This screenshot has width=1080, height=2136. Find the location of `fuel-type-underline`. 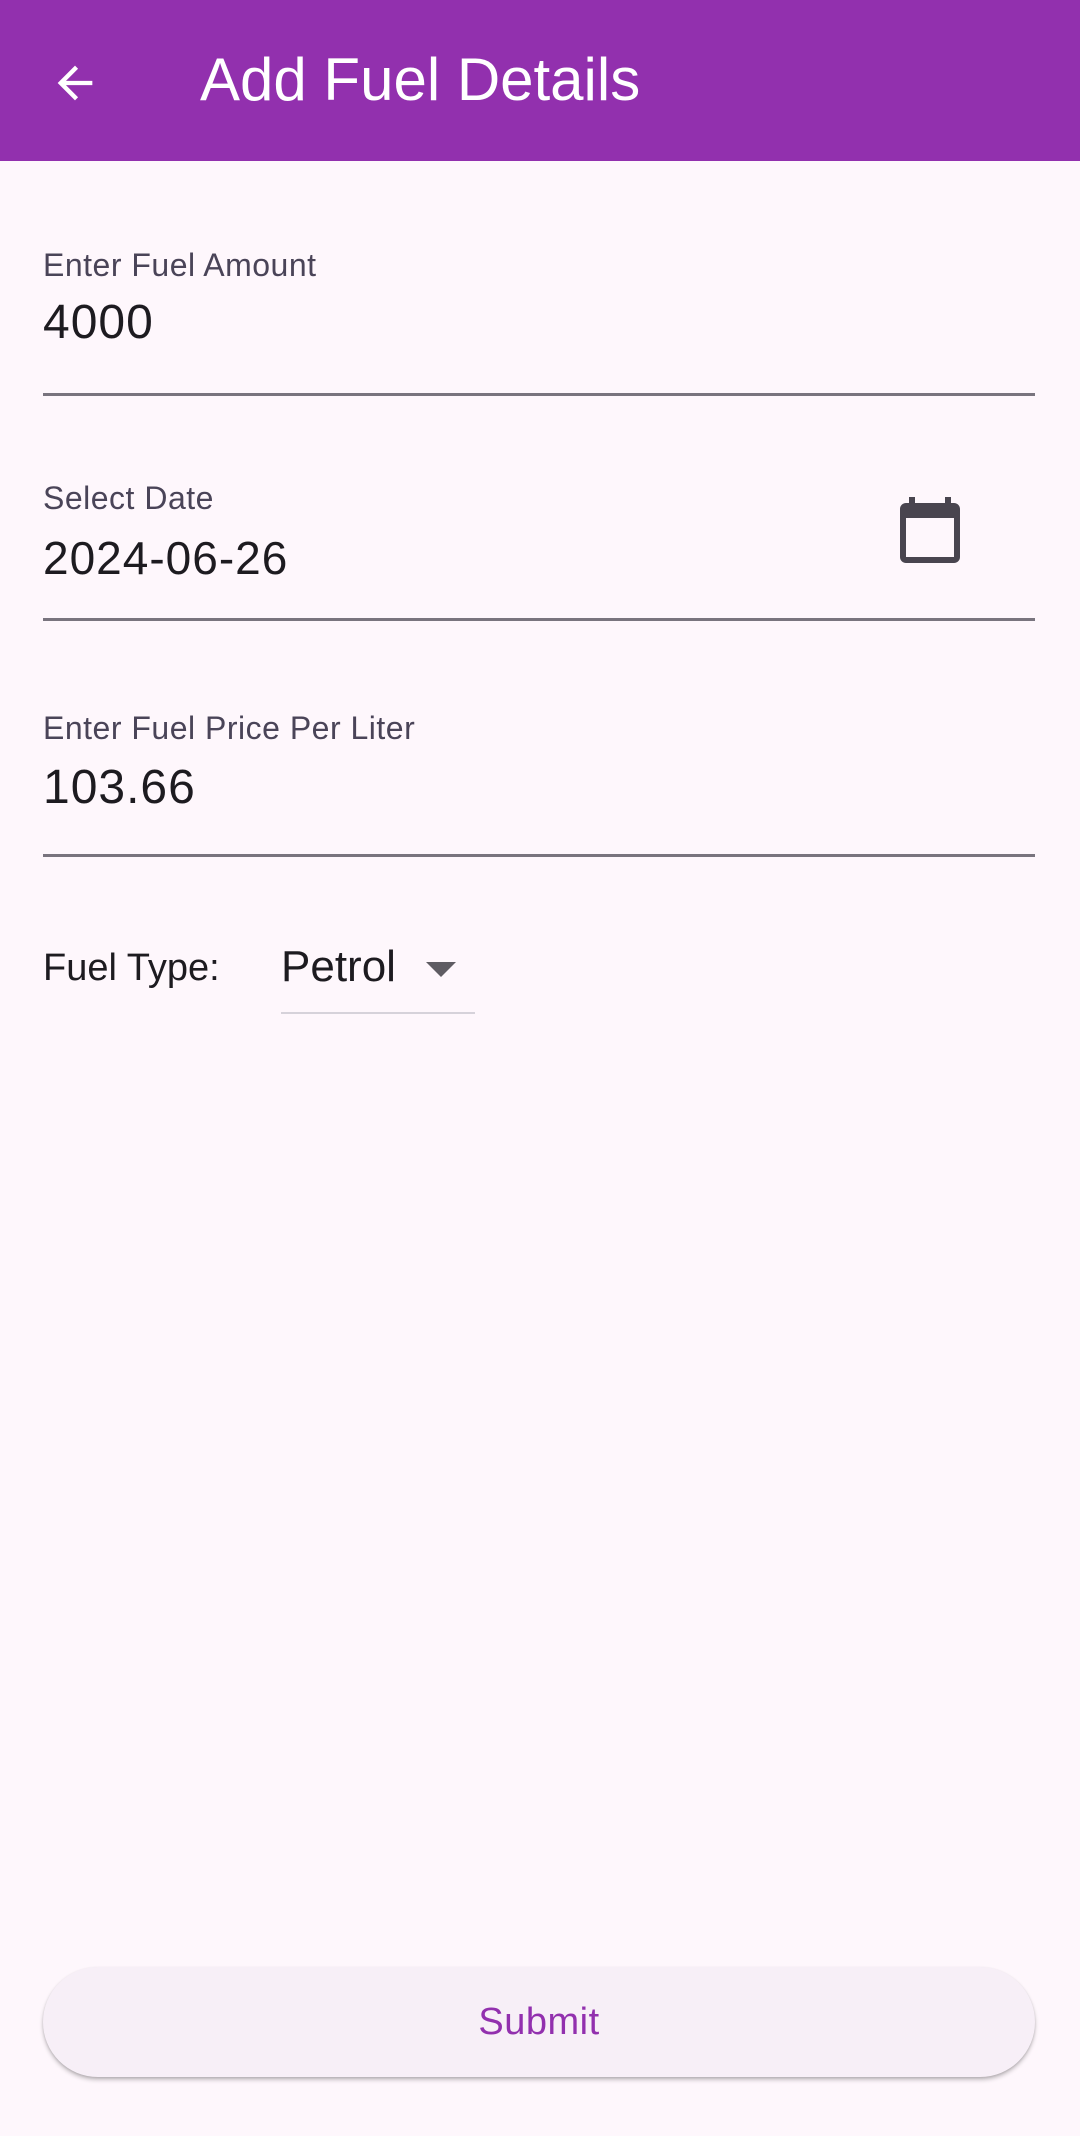

fuel-type-underline is located at coordinates (378, 1013).